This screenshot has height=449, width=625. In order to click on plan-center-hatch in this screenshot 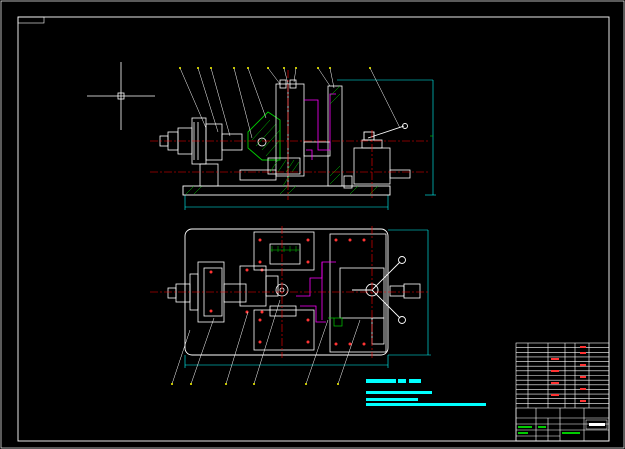, I will do `click(285, 249)`.